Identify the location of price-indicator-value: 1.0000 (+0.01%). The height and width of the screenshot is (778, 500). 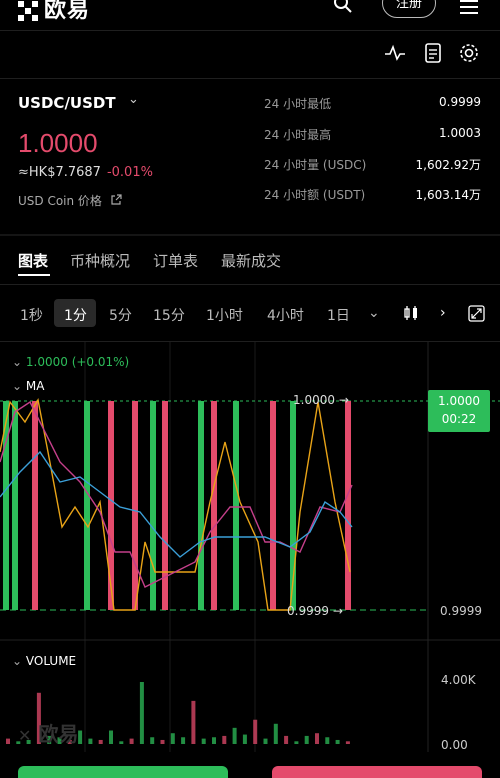
(77, 362).